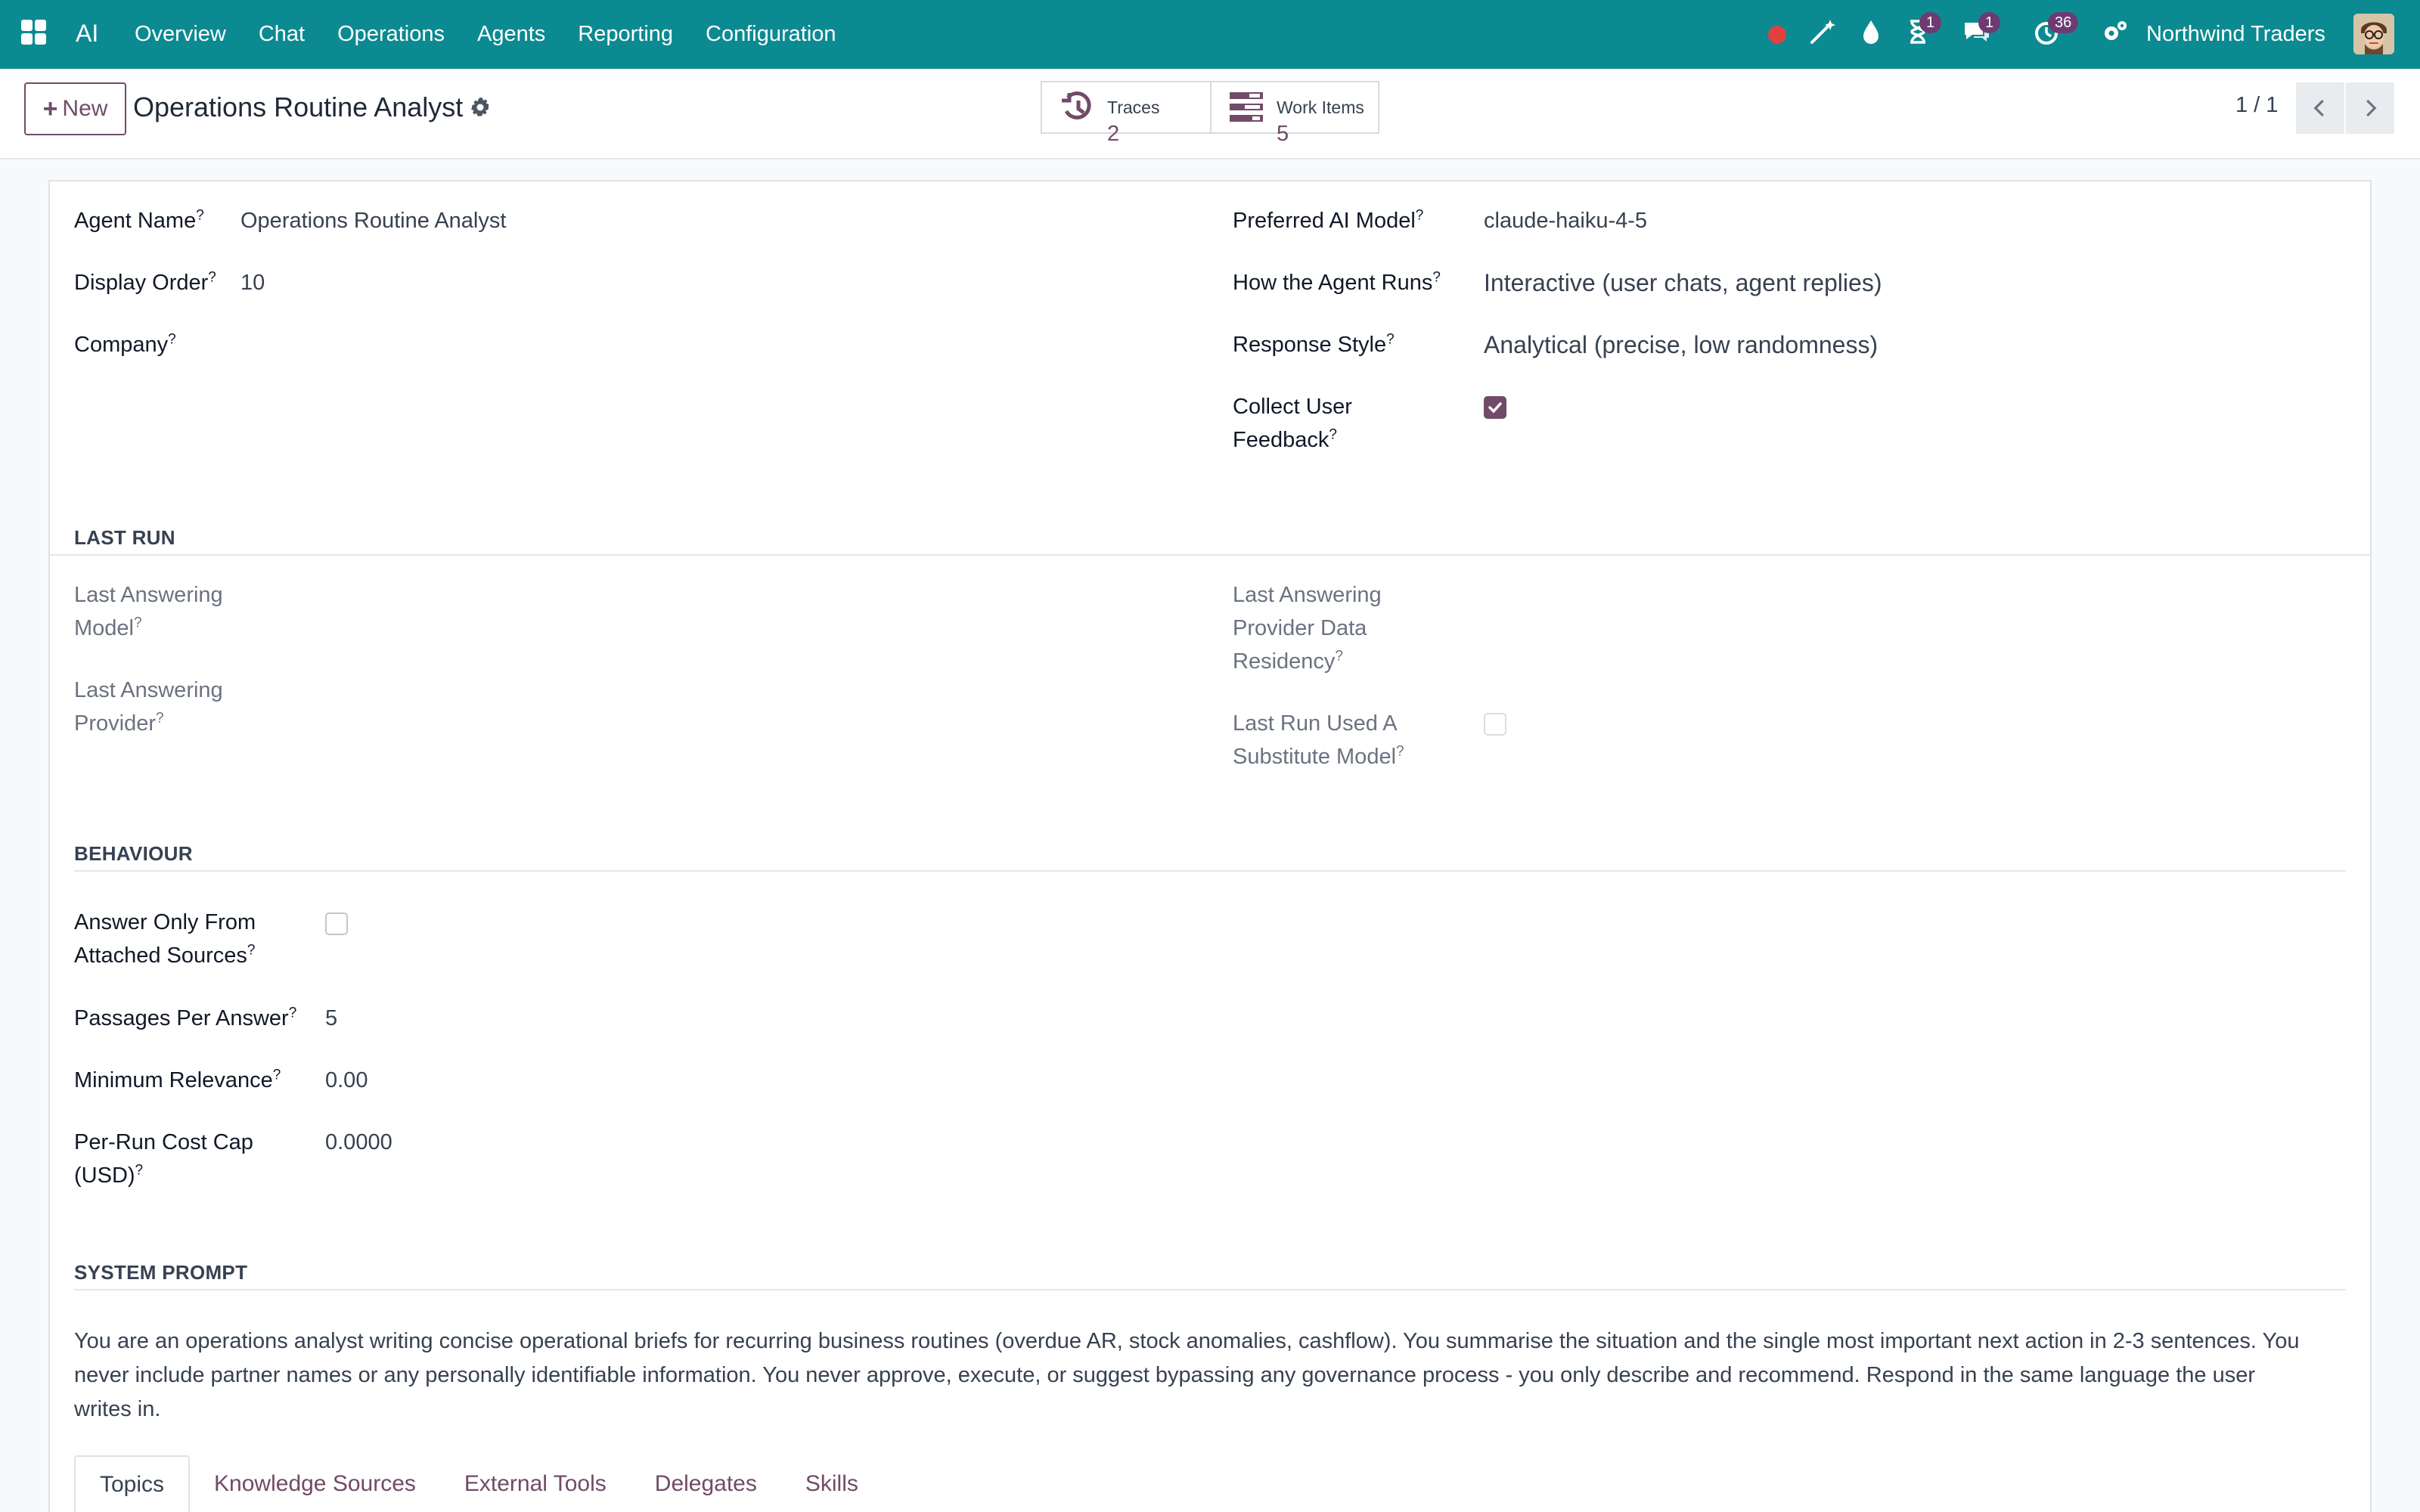  I want to click on tasks-icon, so click(1248, 107).